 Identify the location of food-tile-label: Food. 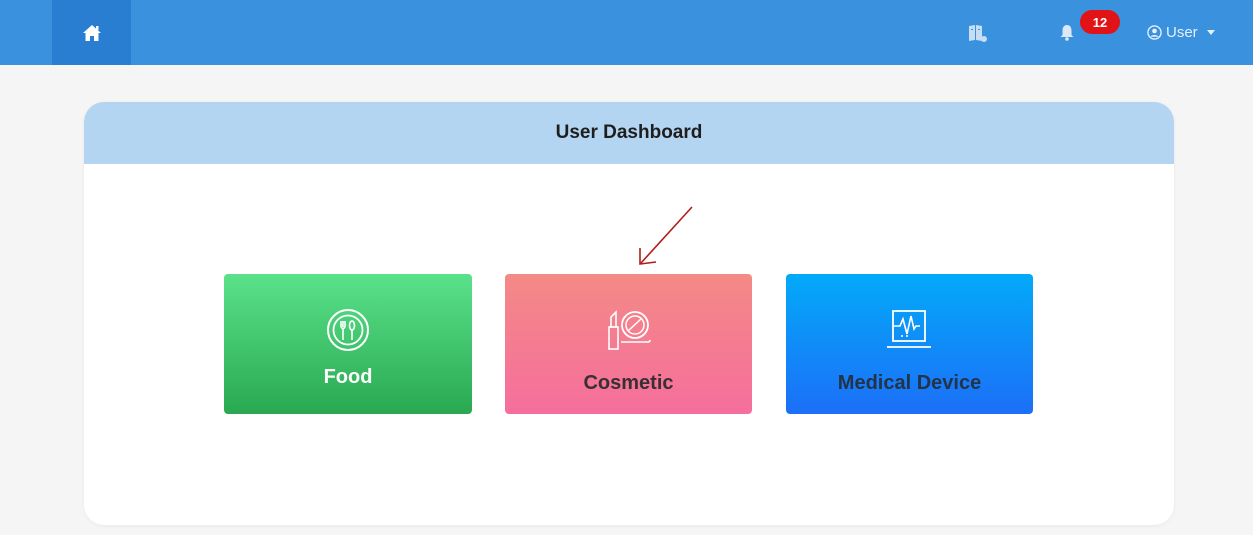
(348, 377).